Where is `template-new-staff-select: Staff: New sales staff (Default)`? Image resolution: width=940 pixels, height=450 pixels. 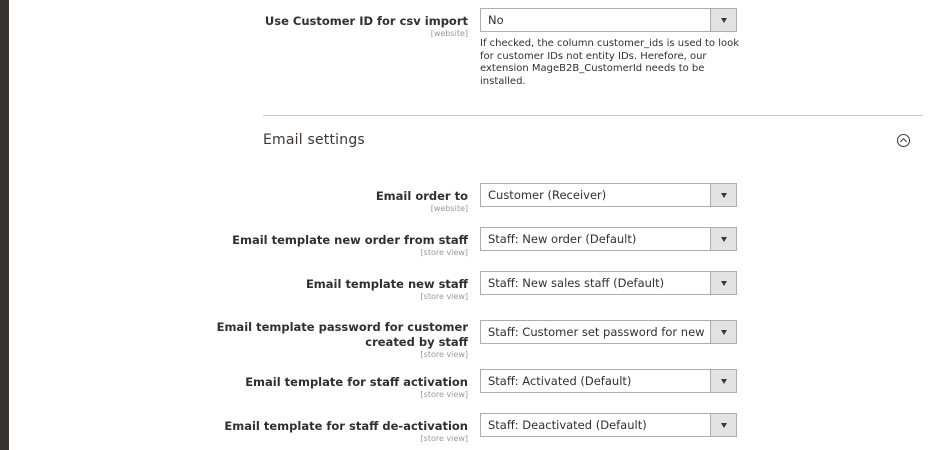
template-new-staff-select: Staff: New sales staff (Default) is located at coordinates (608, 283).